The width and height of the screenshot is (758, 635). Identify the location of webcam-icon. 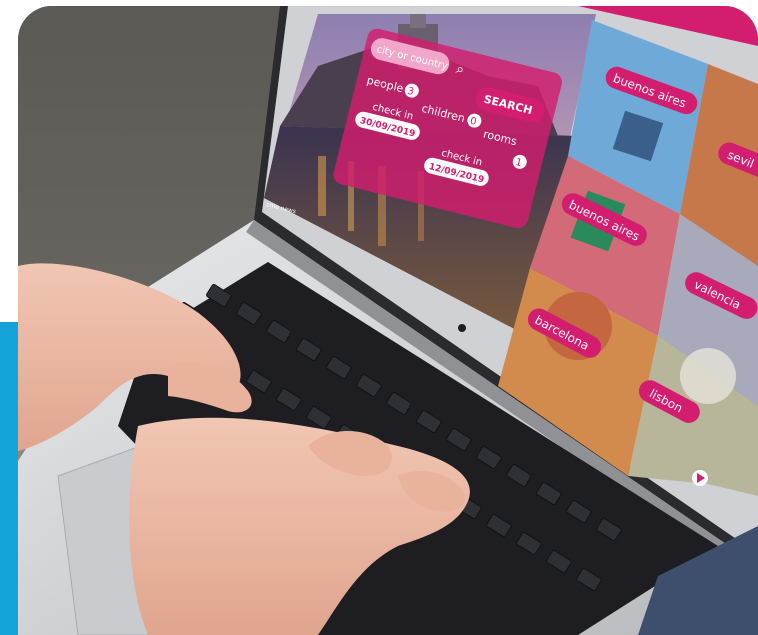
(462, 328).